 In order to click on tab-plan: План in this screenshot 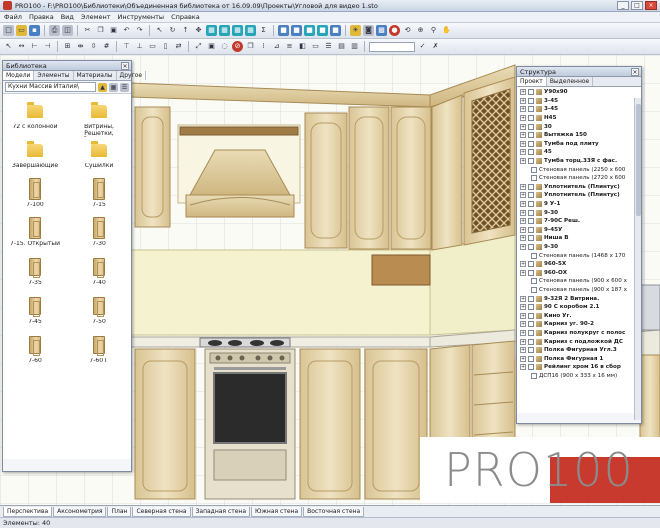, I will do `click(119, 511)`.